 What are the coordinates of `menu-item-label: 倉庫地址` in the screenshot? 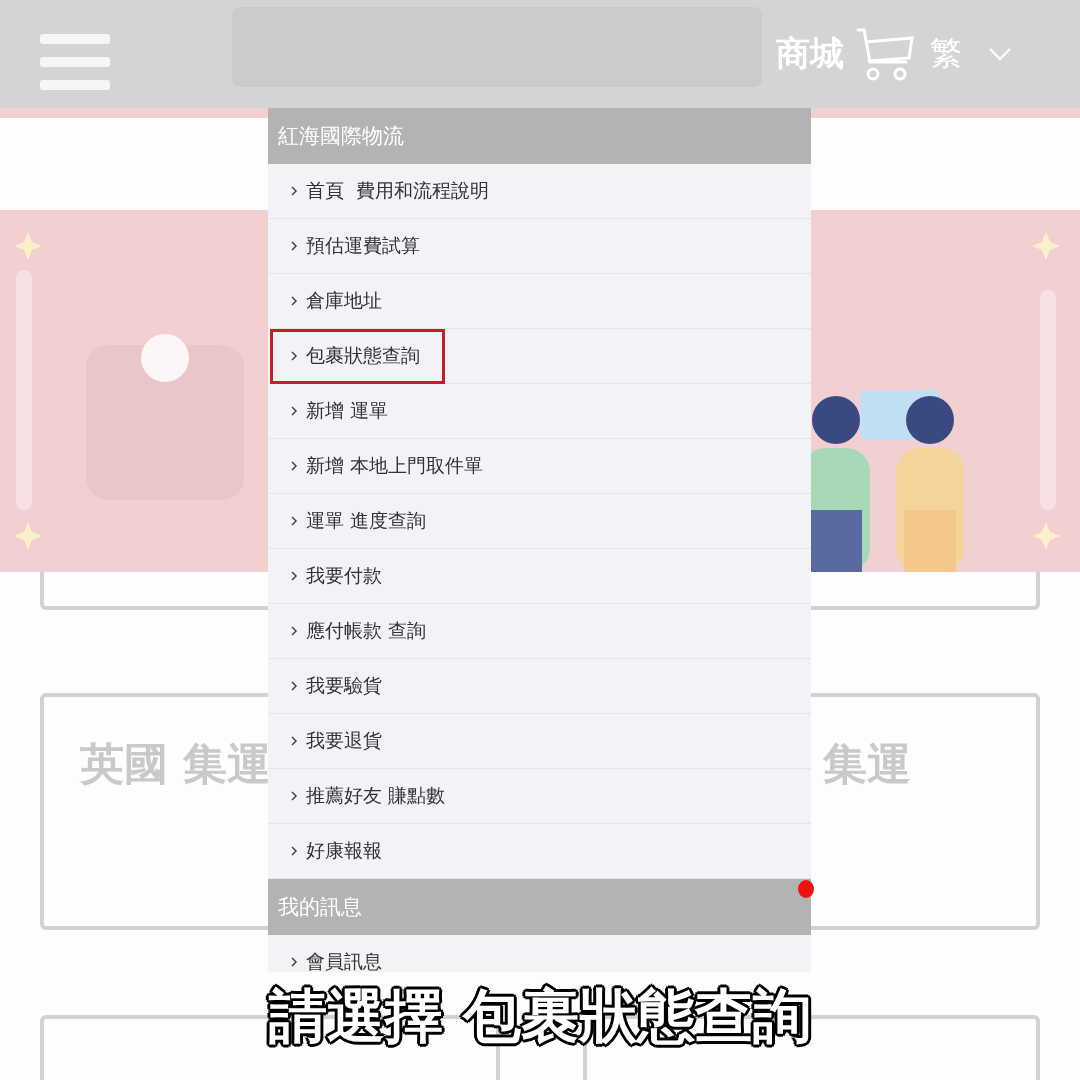 It's located at (344, 300).